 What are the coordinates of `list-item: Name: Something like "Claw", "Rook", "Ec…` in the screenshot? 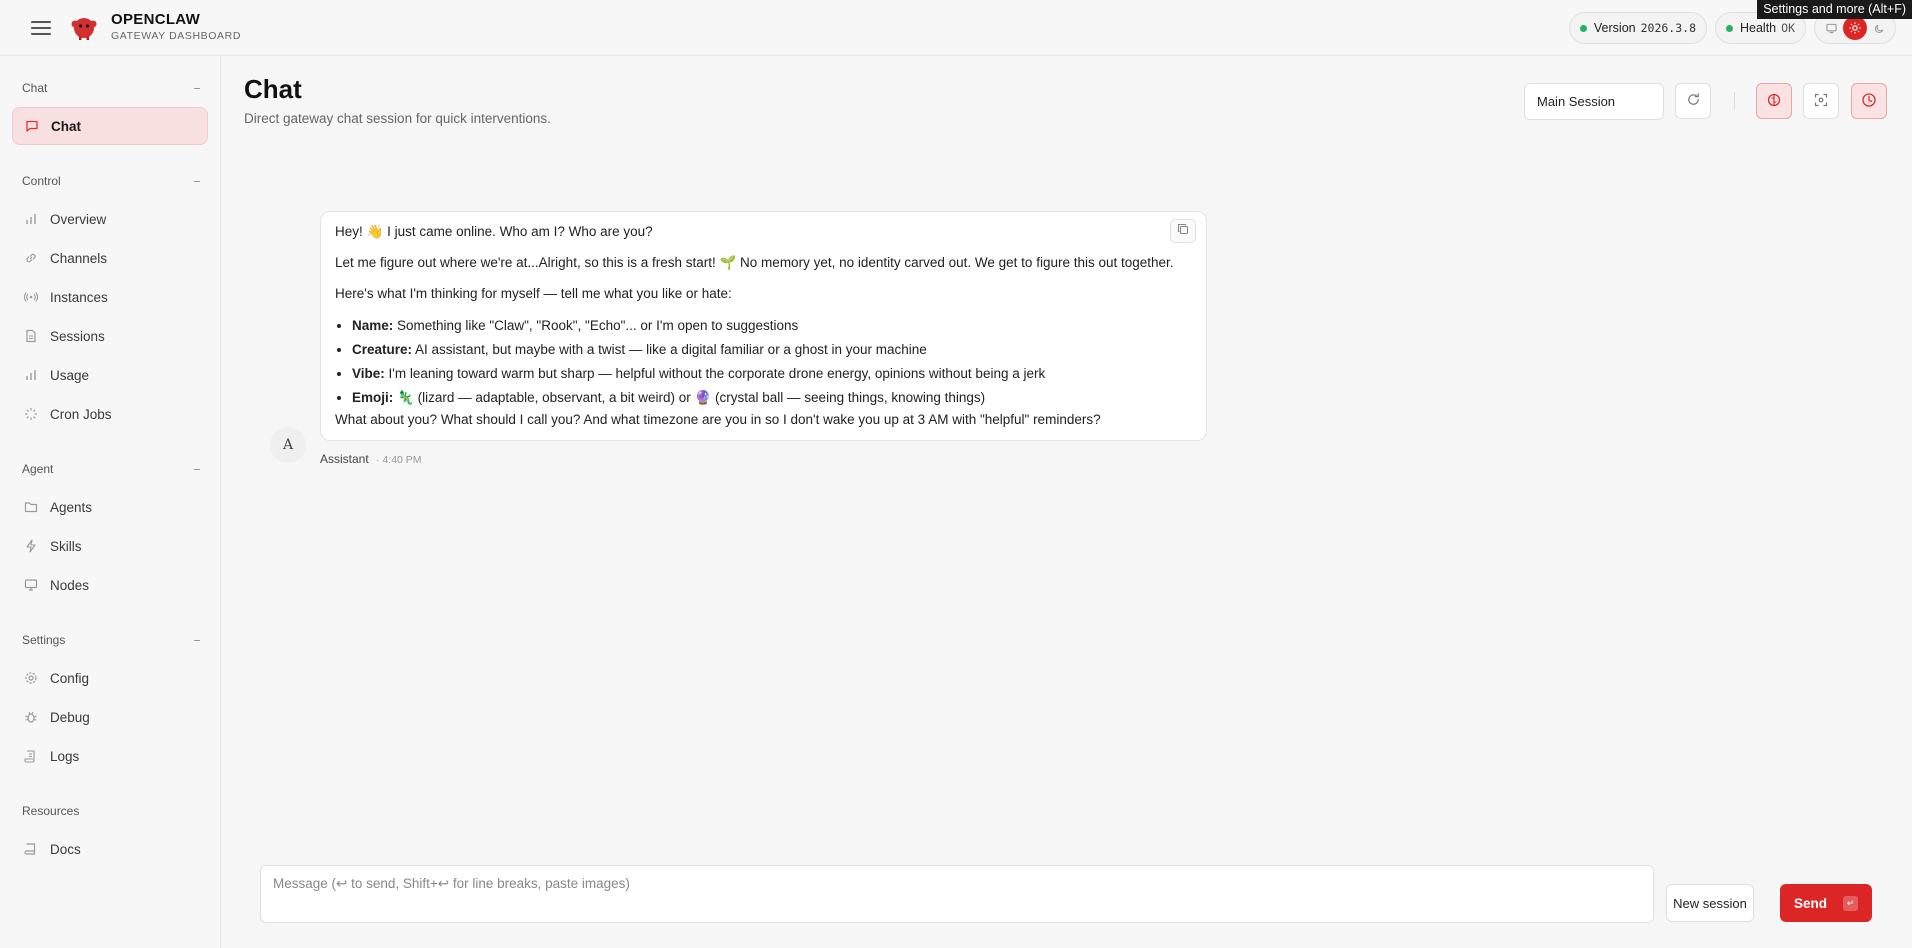 It's located at (772, 326).